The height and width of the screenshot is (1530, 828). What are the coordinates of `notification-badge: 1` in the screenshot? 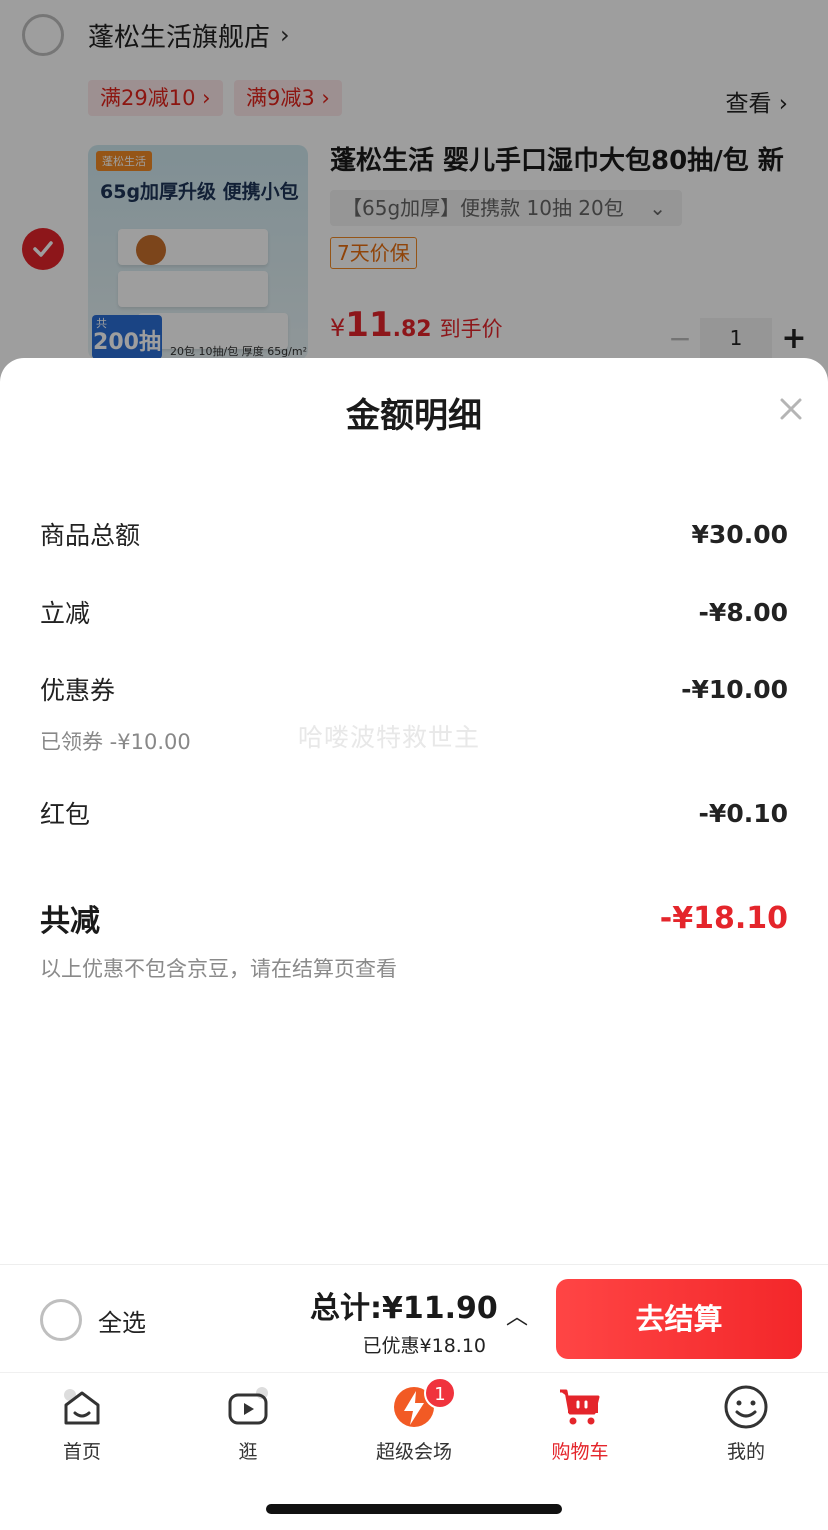 It's located at (440, 1393).